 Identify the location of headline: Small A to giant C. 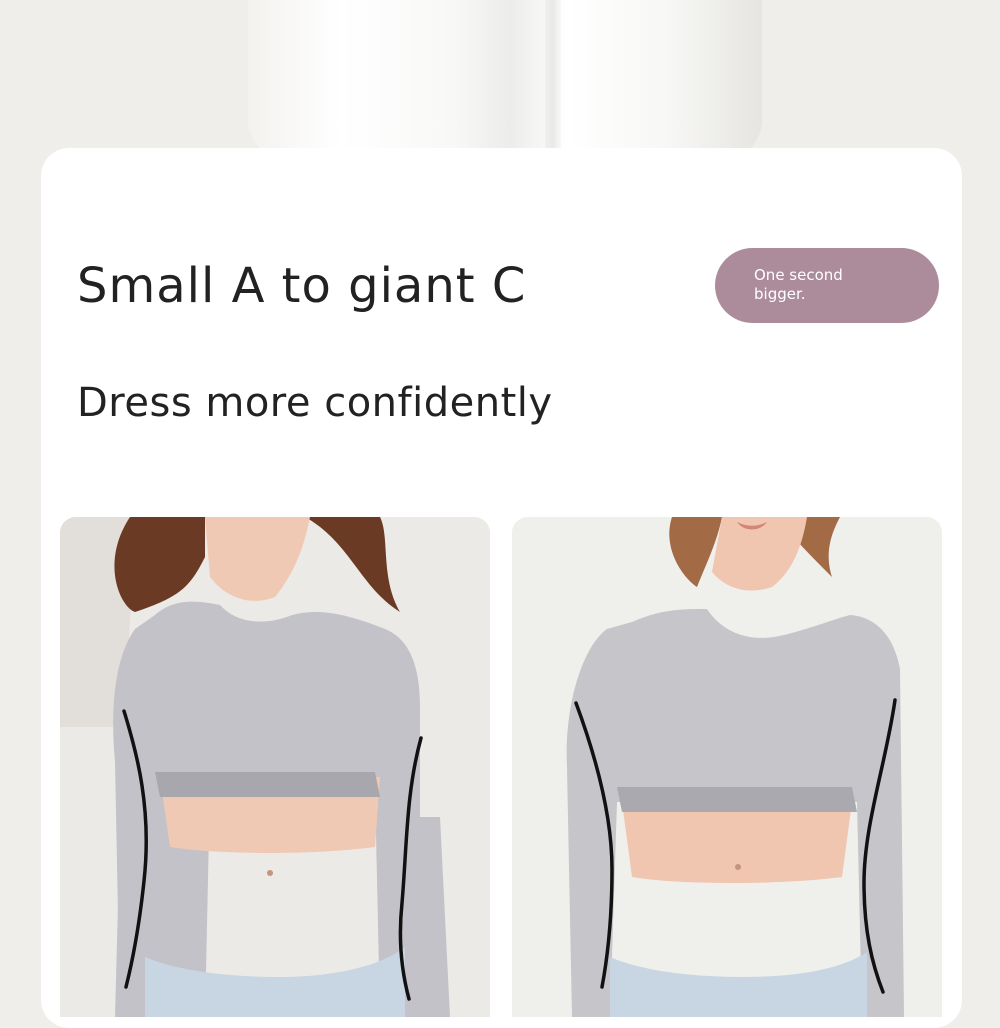
(302, 286).